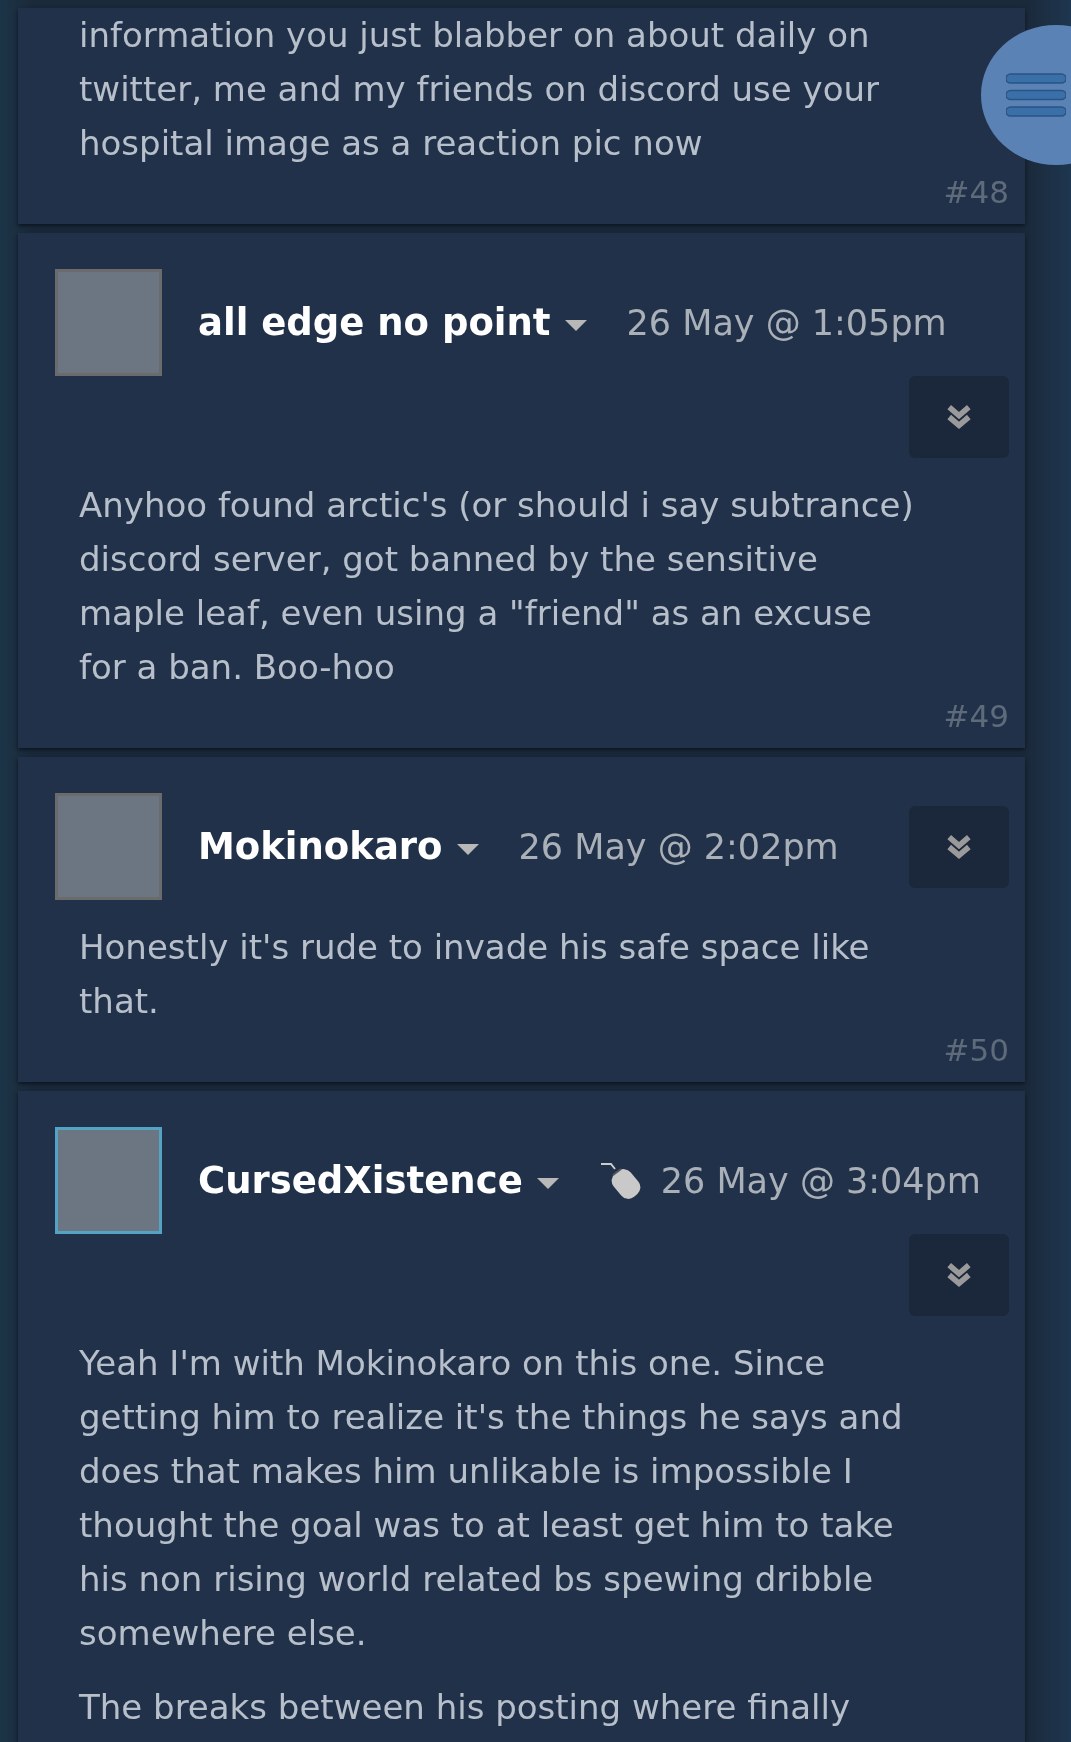 The width and height of the screenshot is (1071, 1742). I want to click on author-name: Mokinokaro, so click(320, 846).